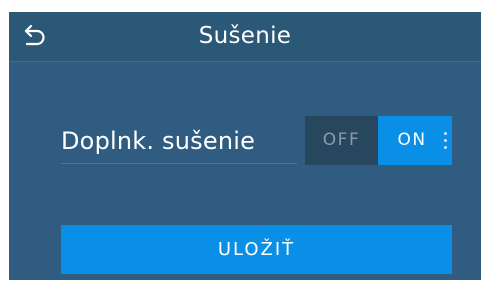 The image size is (491, 282). I want to click on toggle-on-option: ON, so click(415, 140).